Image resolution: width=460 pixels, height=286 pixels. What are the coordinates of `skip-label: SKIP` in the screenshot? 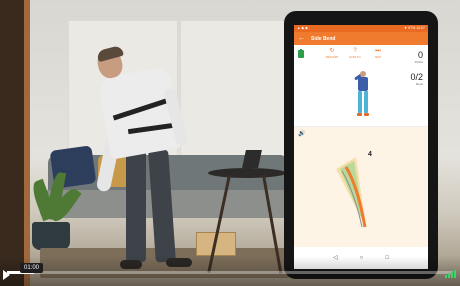 It's located at (378, 57).